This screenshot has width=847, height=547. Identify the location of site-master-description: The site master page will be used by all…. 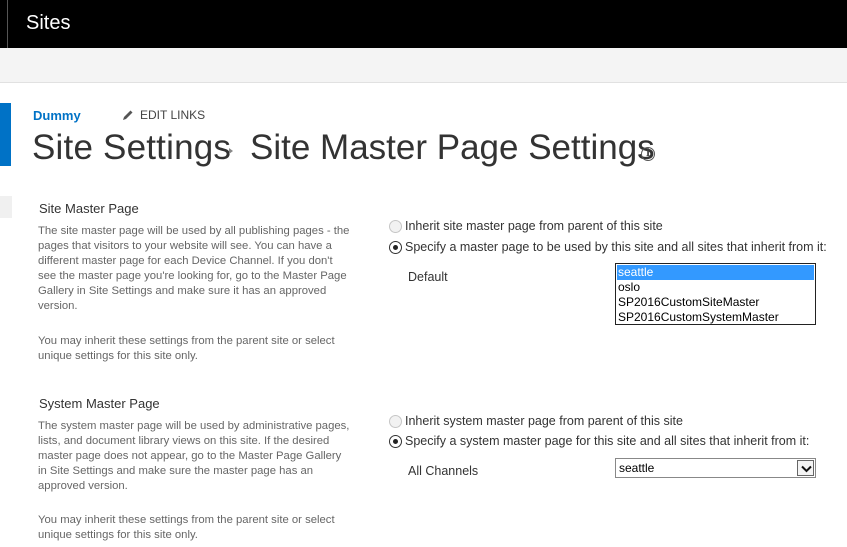
(194, 268).